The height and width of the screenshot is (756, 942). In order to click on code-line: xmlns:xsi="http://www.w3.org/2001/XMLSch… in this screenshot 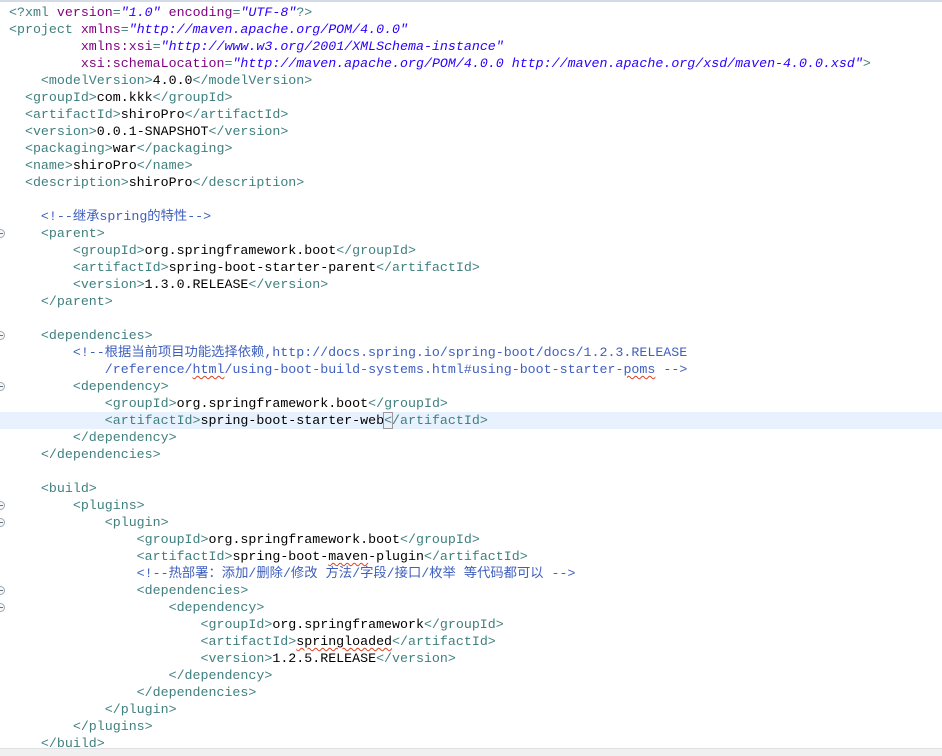, I will do `click(471, 46)`.